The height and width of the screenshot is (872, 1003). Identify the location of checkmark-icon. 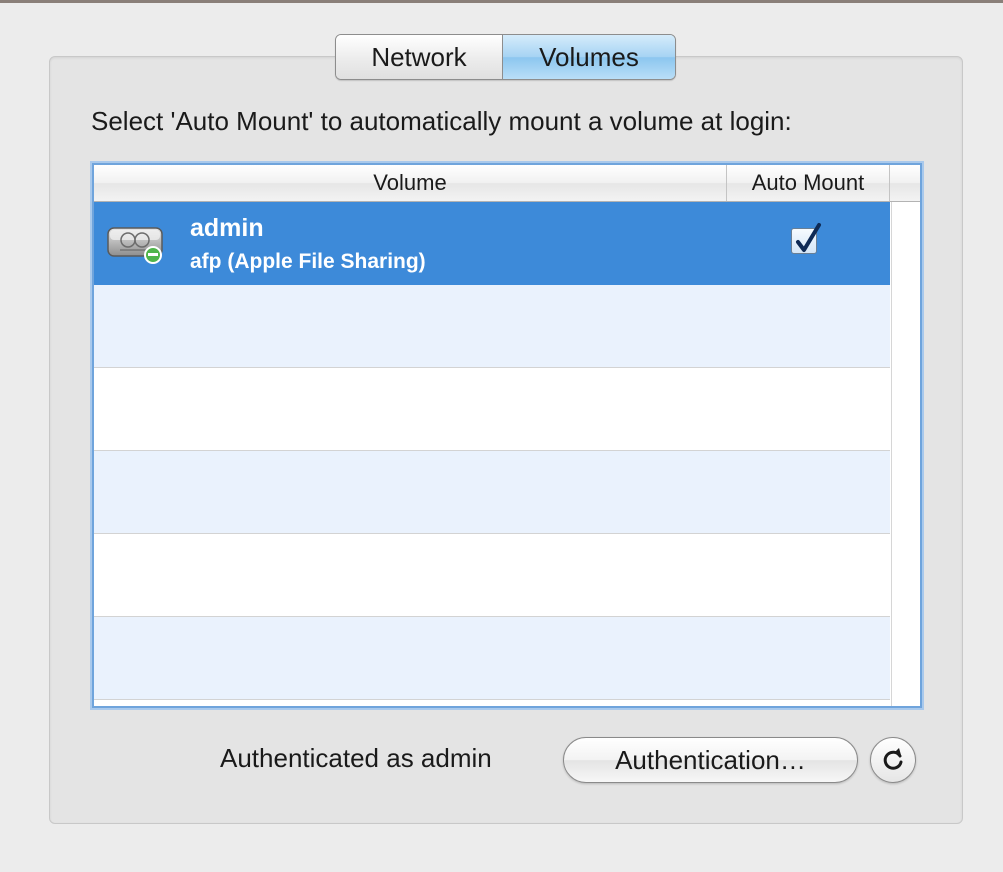
(808, 237).